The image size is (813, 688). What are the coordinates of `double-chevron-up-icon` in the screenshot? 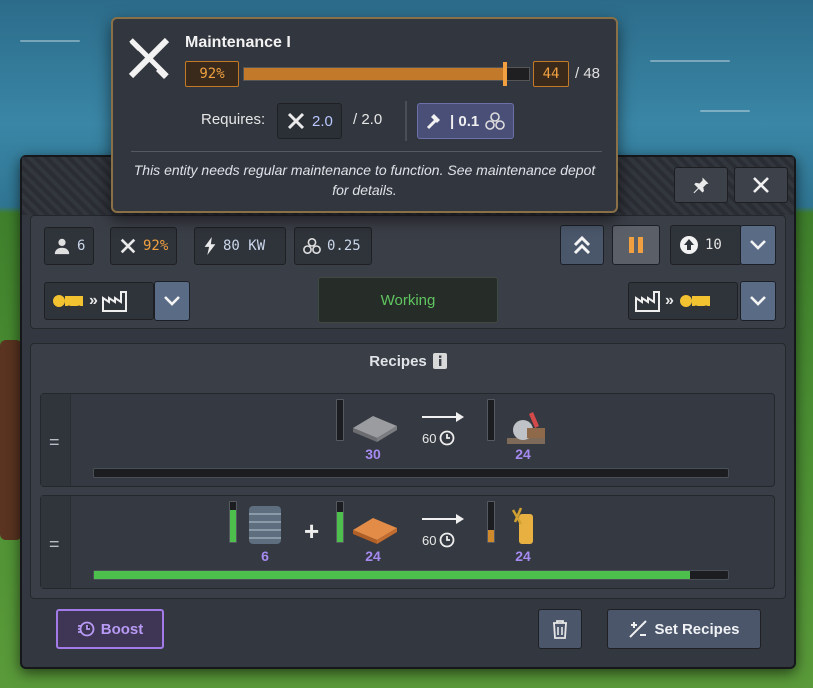 It's located at (582, 245).